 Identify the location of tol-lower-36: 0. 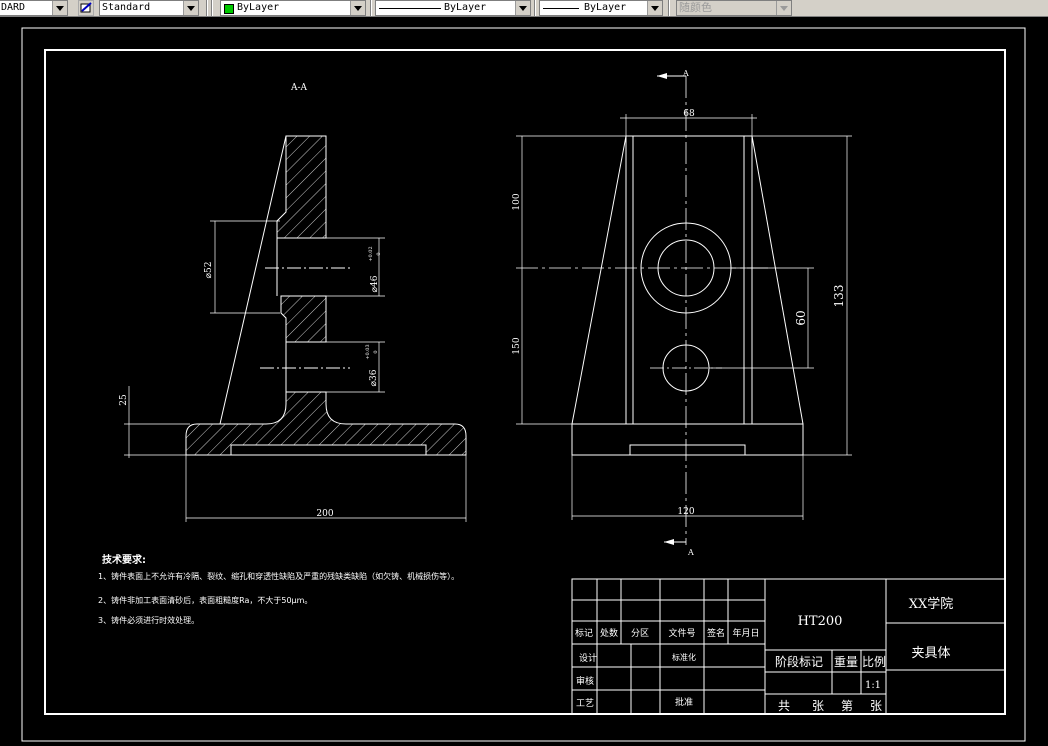
(376, 351).